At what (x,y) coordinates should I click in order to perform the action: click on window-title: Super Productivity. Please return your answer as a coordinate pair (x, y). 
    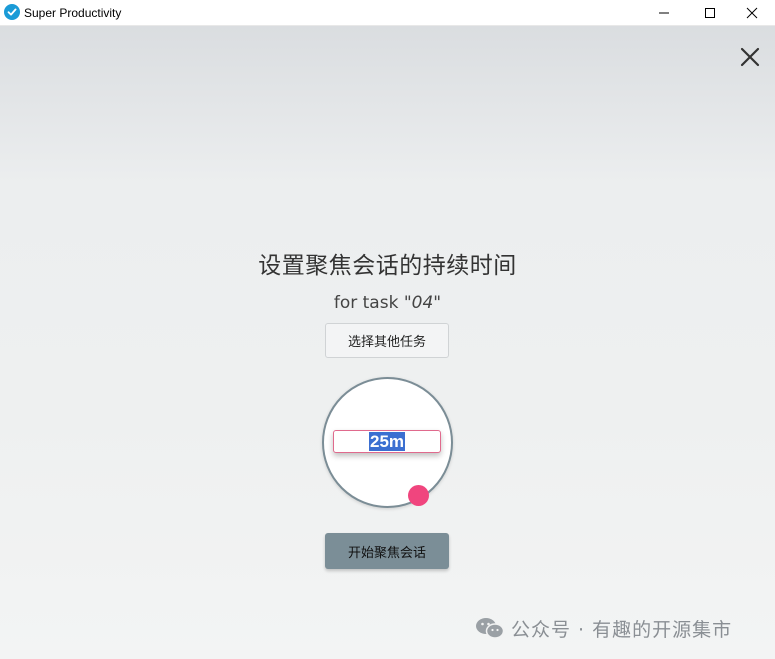
    Looking at the image, I should click on (73, 13).